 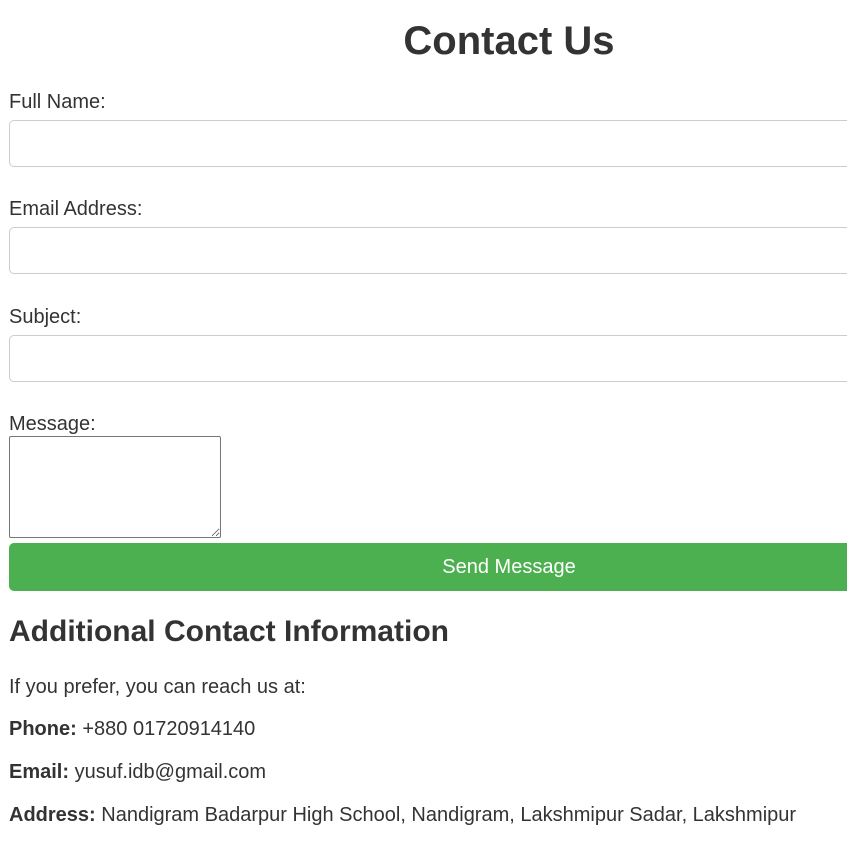 What do you see at coordinates (428, 250) in the screenshot?
I see `email-input` at bounding box center [428, 250].